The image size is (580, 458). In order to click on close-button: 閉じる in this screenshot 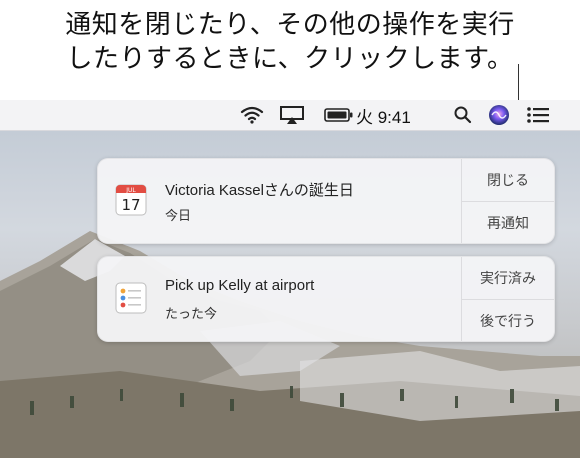, I will do `click(508, 180)`.